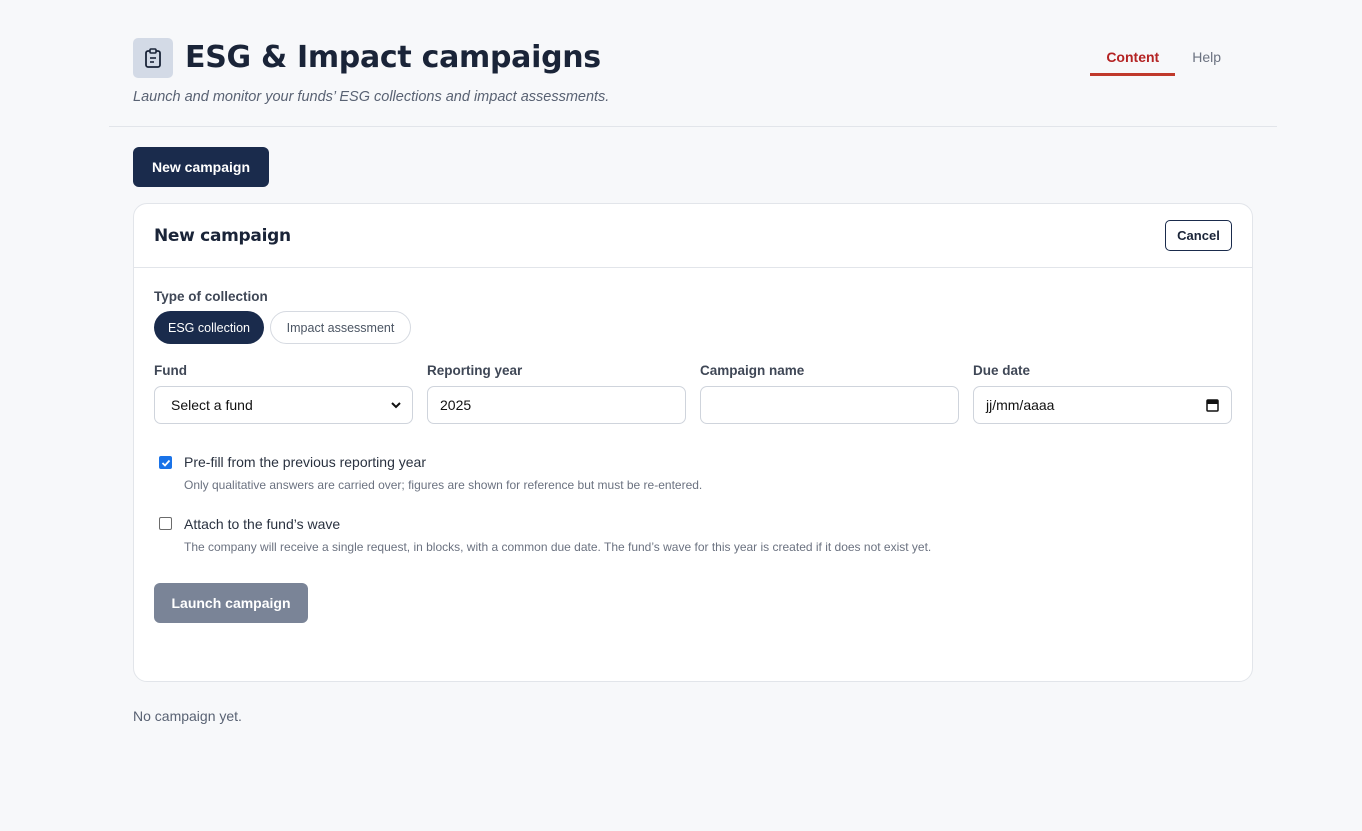 This screenshot has height=831, width=1362. Describe the element at coordinates (222, 236) in the screenshot. I see `form-title: New campaign` at that location.